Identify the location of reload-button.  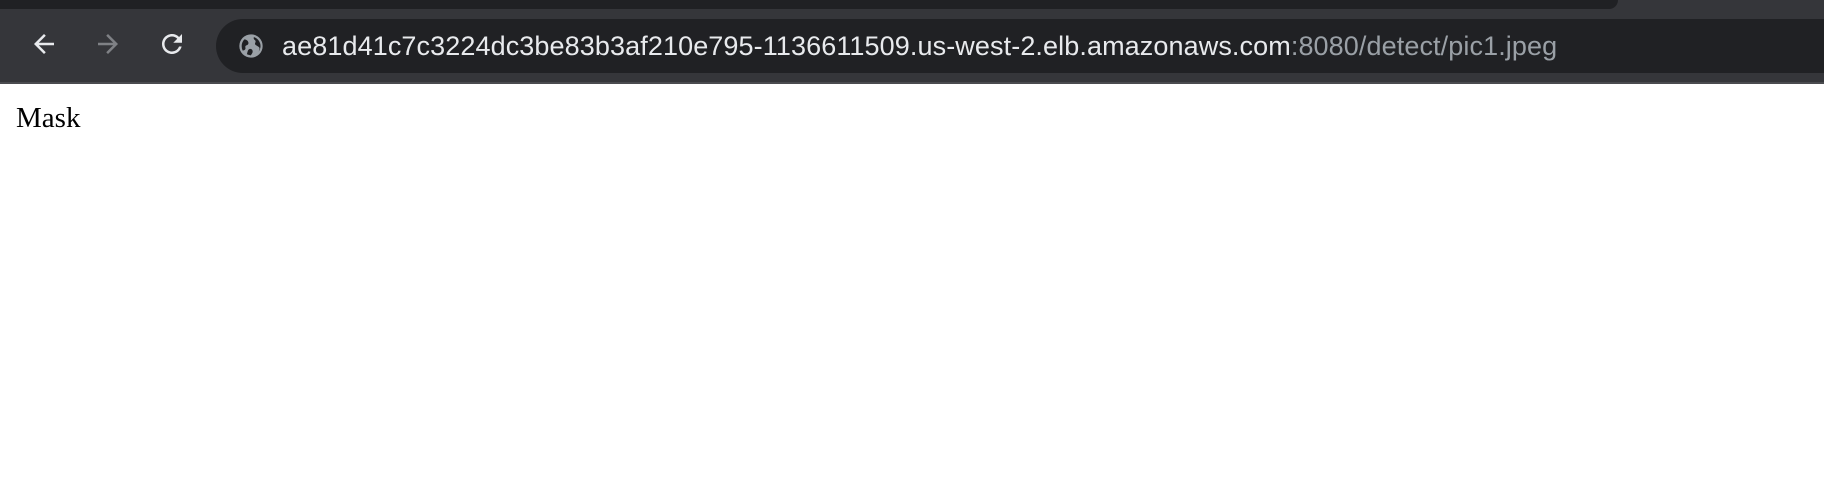
(172, 44).